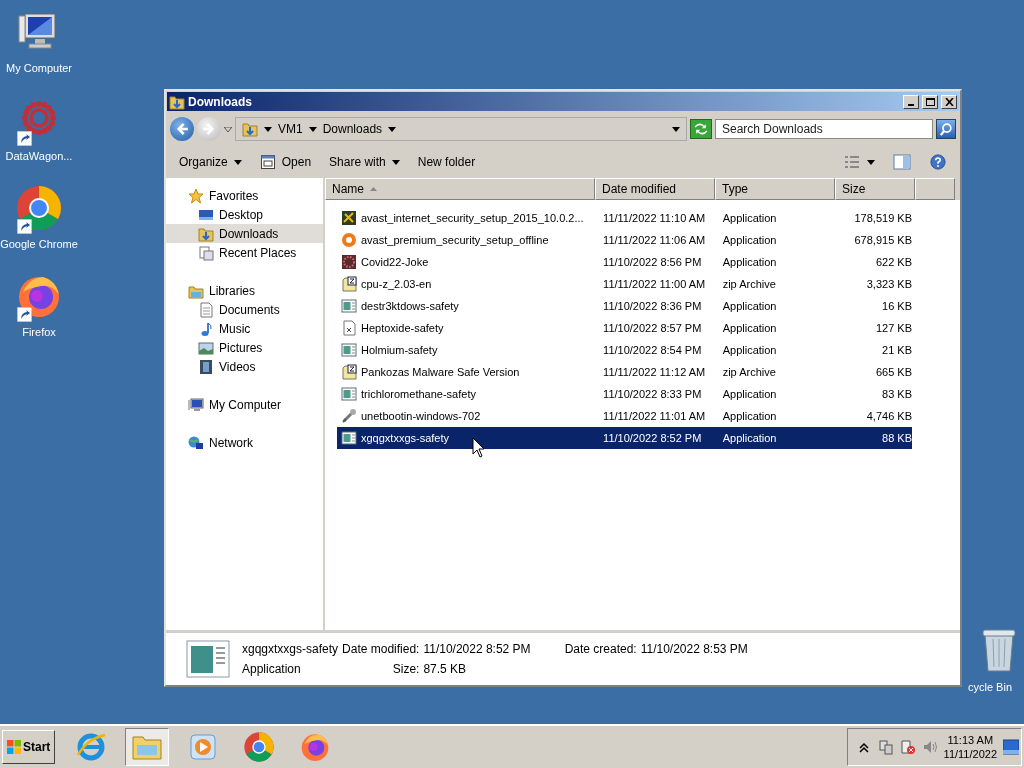  I want to click on clock-time: 11:13 AM, so click(970, 740).